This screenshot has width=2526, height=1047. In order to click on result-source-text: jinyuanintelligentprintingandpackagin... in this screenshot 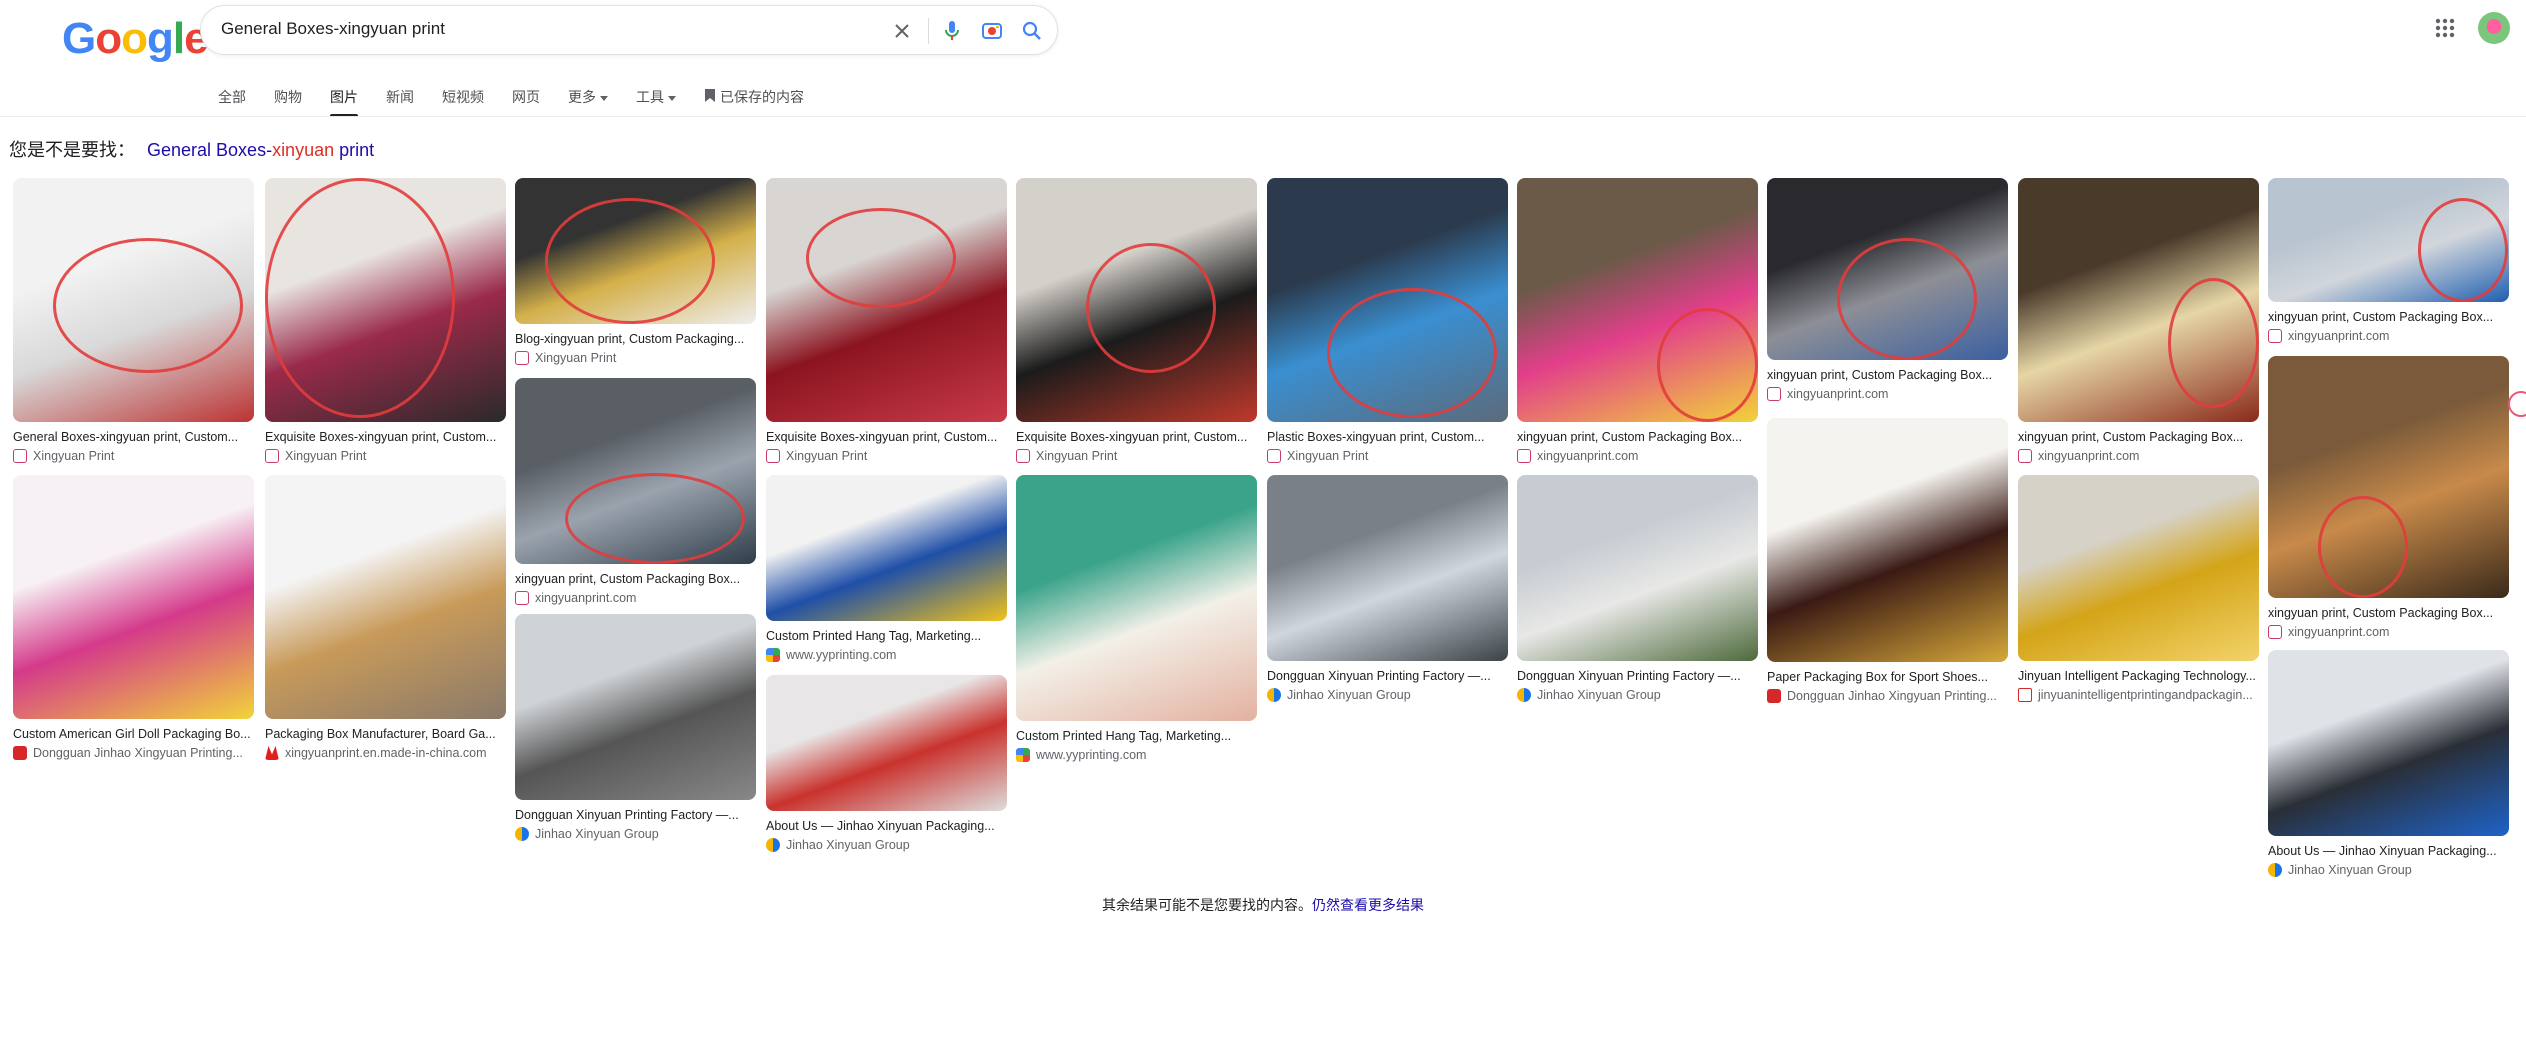, I will do `click(2145, 695)`.